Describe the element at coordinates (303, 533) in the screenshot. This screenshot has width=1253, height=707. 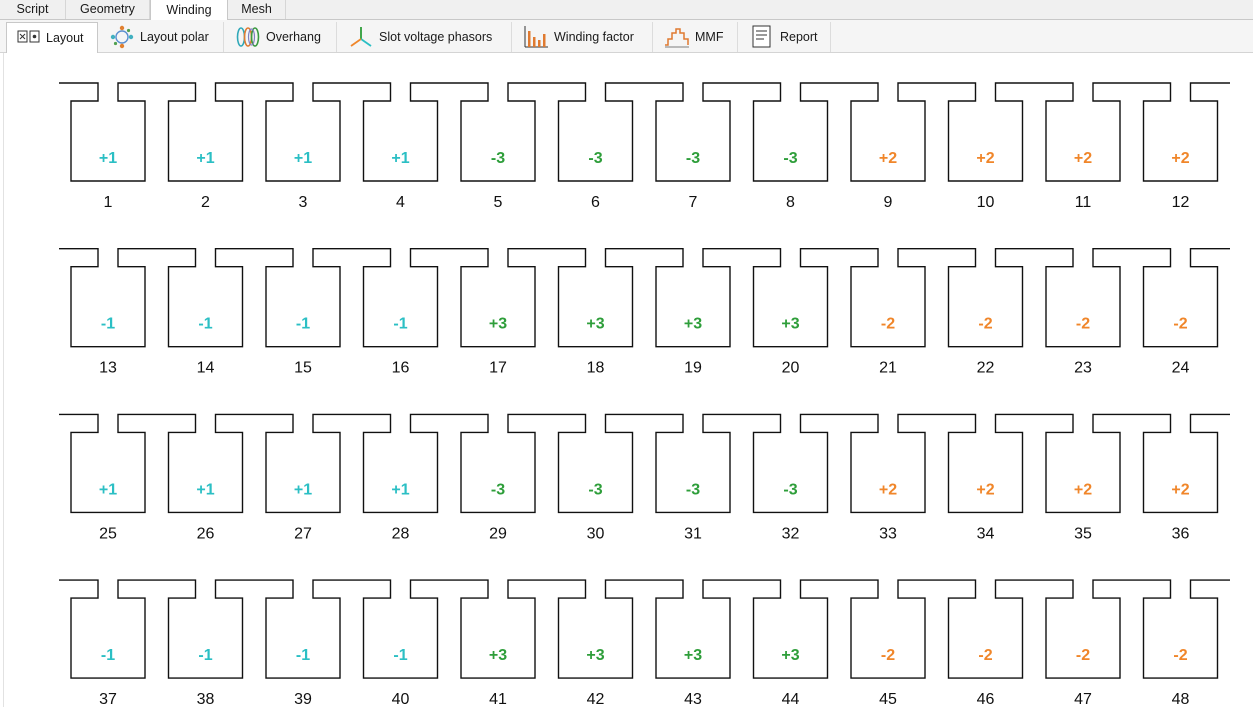
I see `slot-number: 27` at that location.